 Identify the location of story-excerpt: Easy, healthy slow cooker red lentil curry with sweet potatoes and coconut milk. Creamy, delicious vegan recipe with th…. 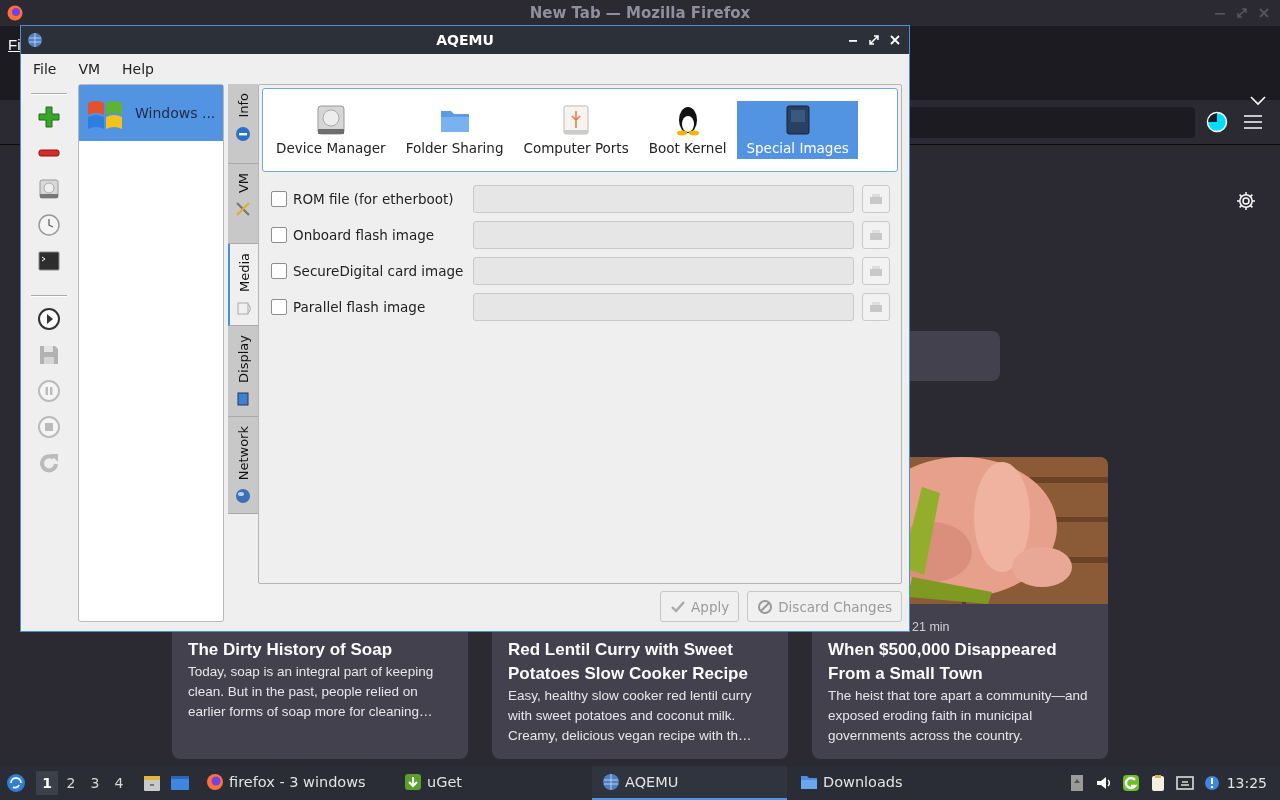
(630, 716).